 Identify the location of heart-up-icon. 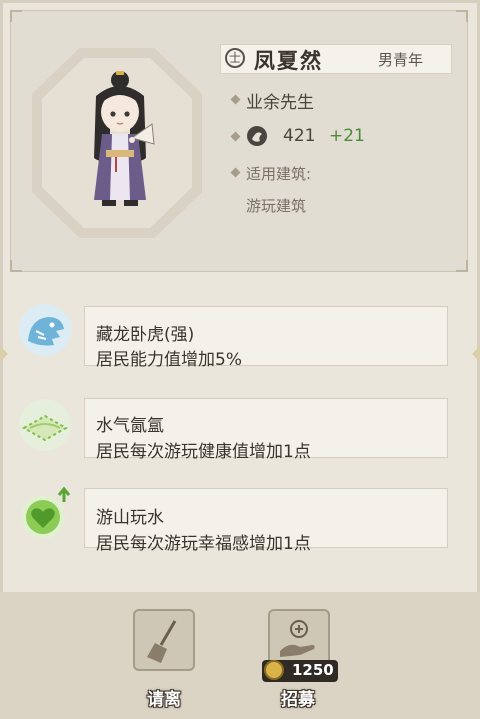
(46, 512).